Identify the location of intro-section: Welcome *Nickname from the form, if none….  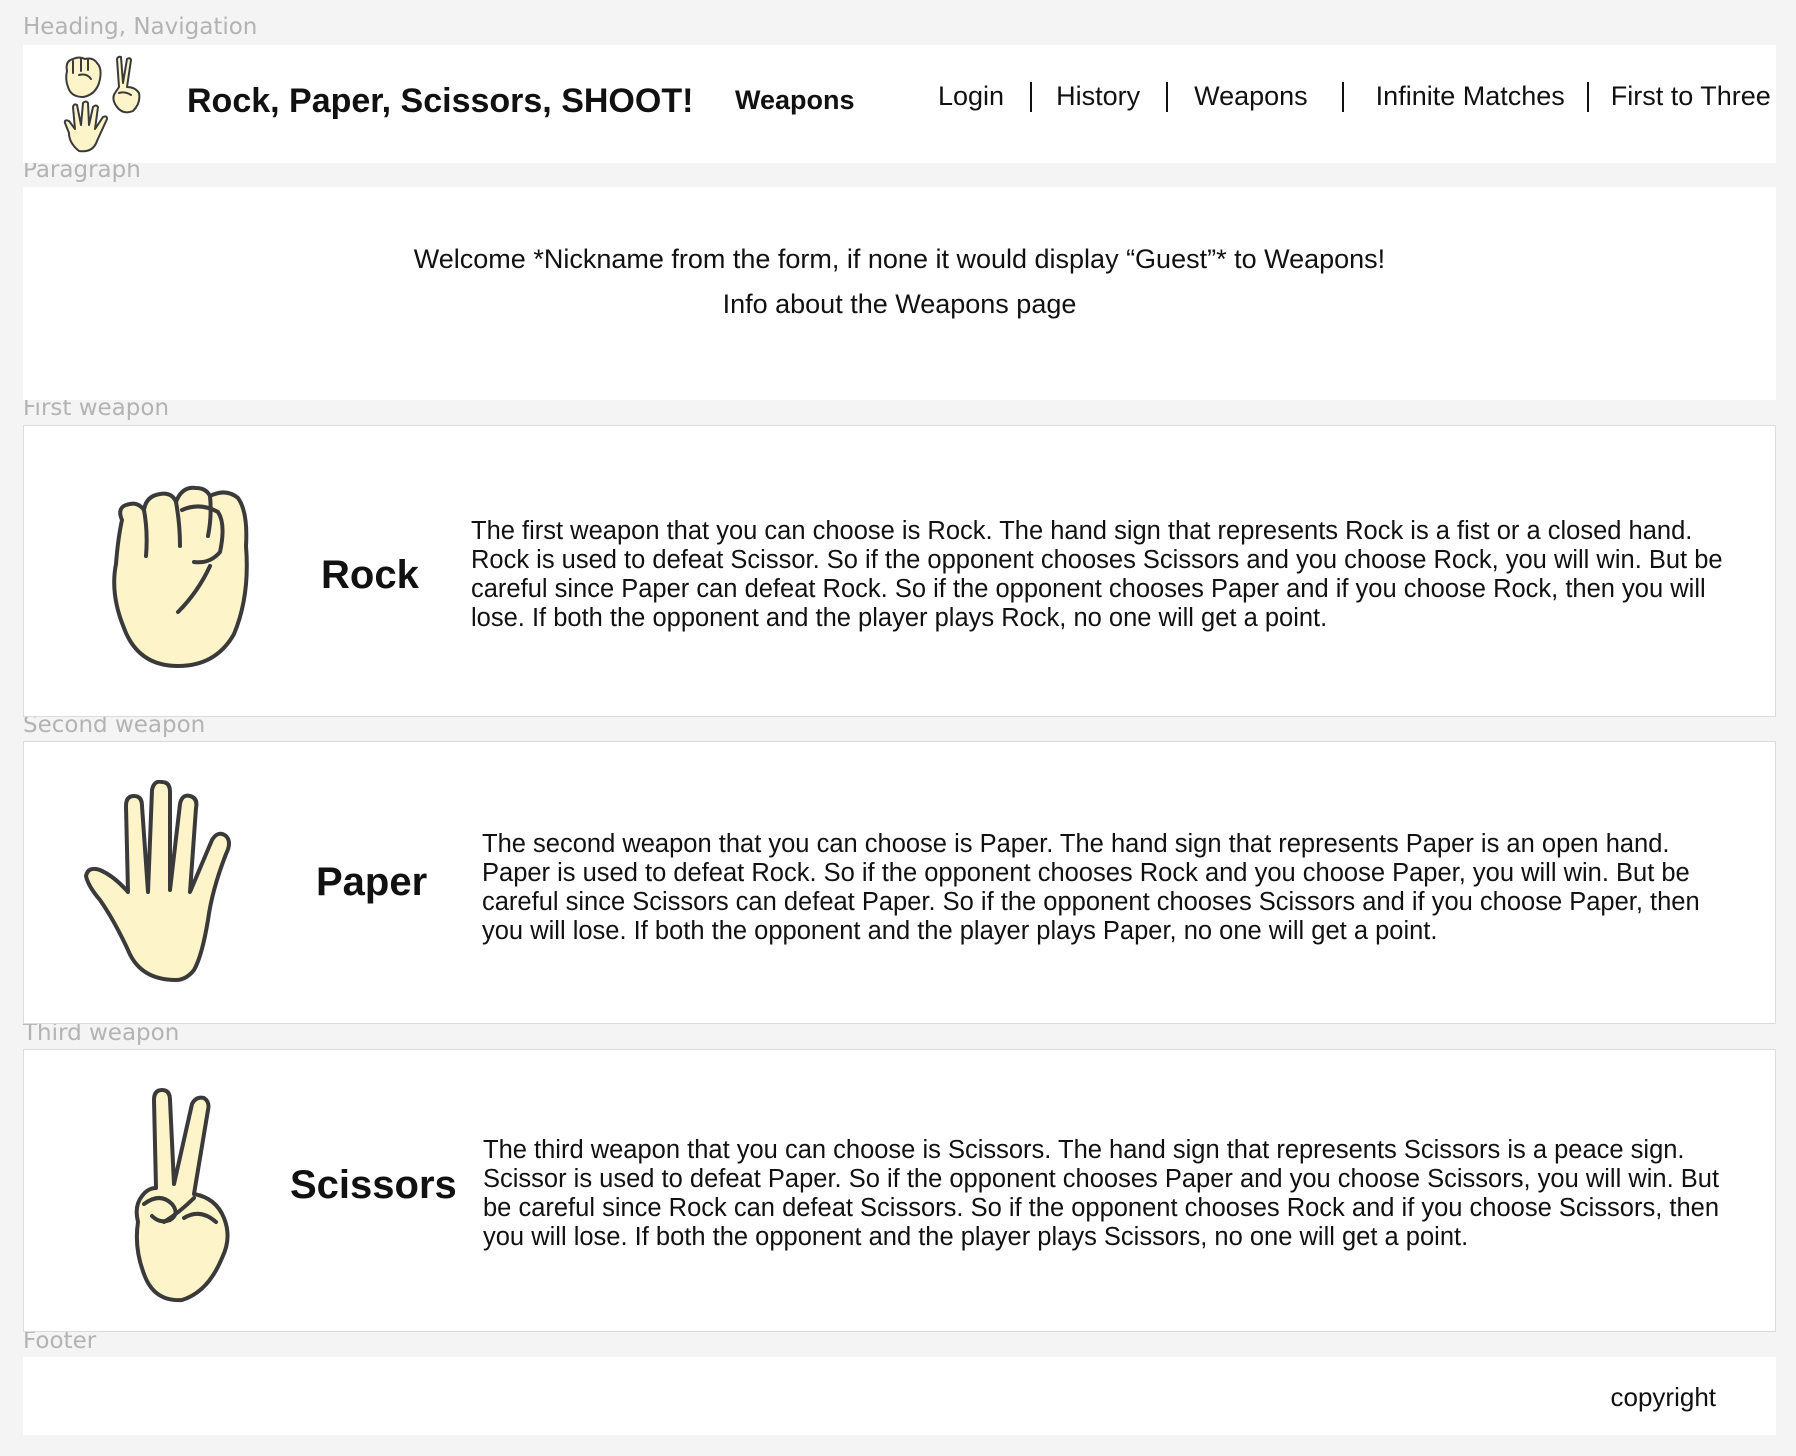
(899, 293).